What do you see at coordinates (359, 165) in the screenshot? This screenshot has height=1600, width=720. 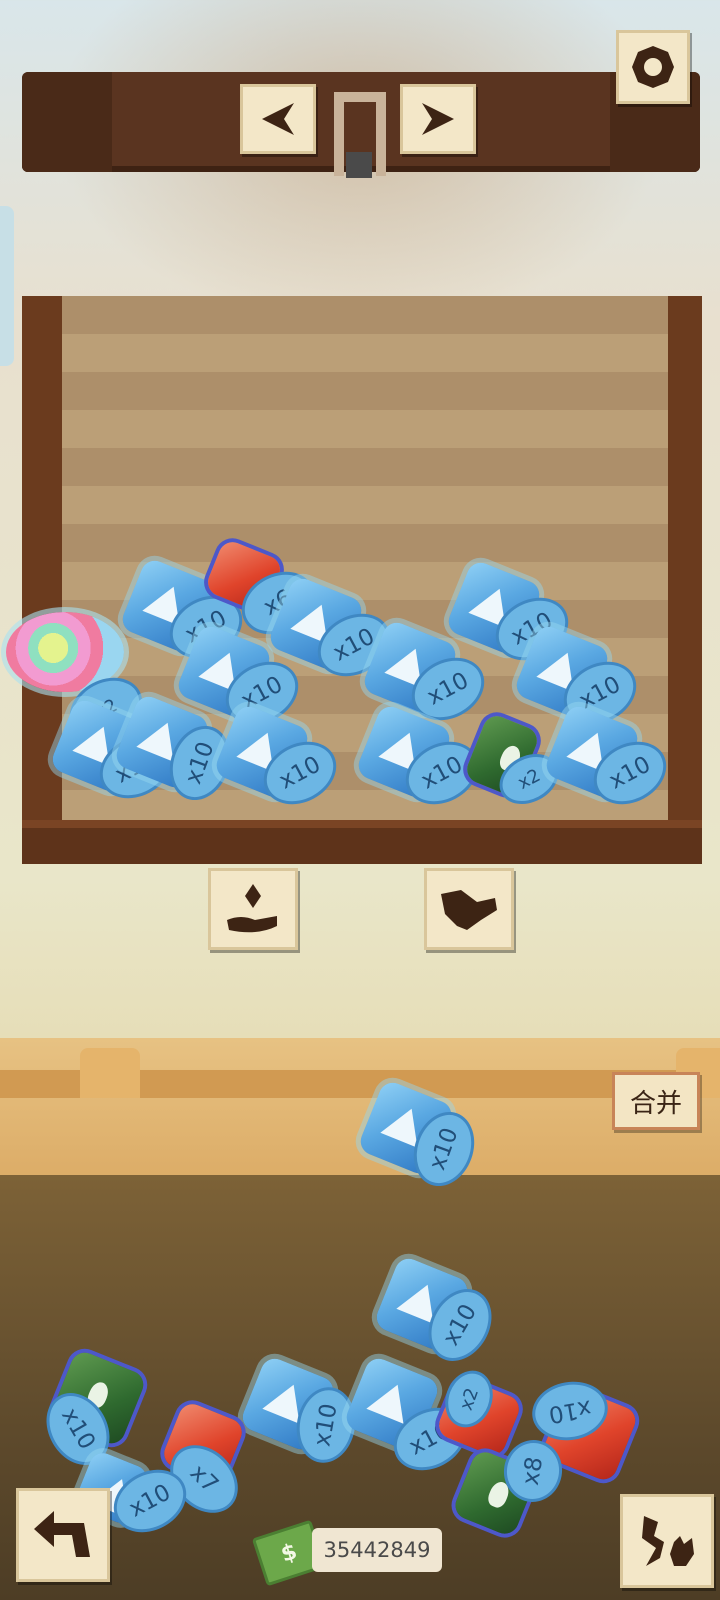 I see `case-slot-handle` at bounding box center [359, 165].